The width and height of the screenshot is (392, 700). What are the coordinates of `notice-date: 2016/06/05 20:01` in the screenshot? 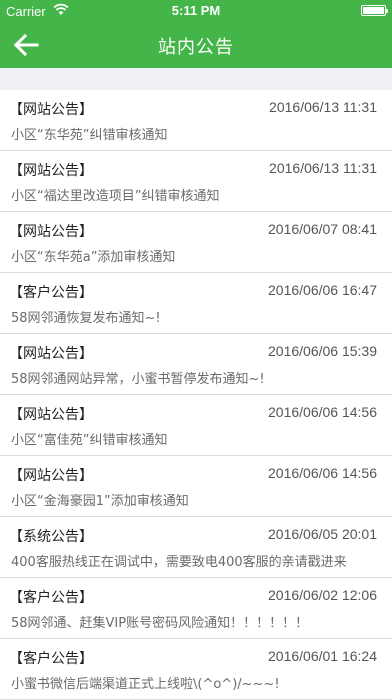 It's located at (322, 534).